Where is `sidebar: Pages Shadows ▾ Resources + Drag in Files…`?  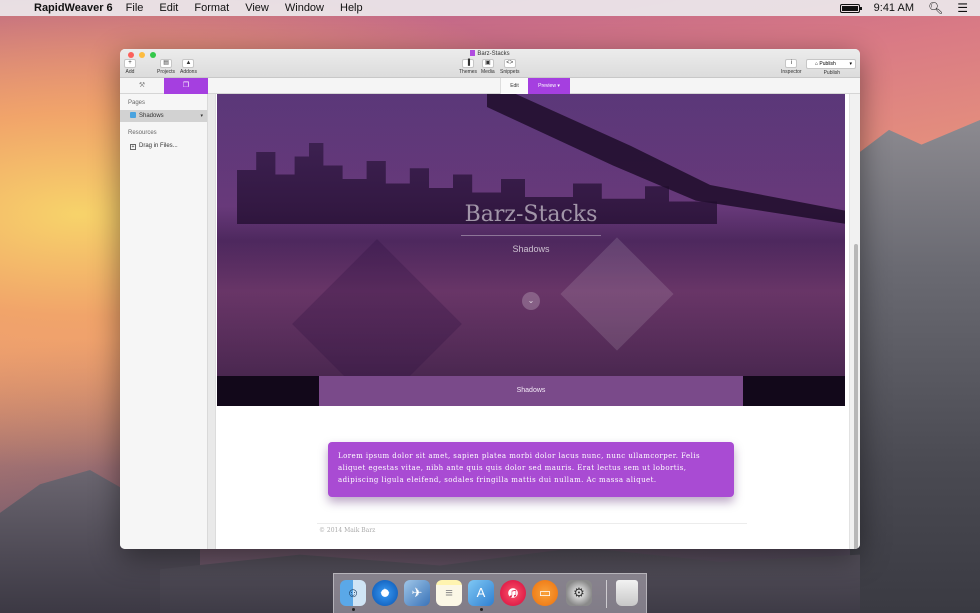
sidebar: Pages Shadows ▾ Resources + Drag in Files… is located at coordinates (164, 321).